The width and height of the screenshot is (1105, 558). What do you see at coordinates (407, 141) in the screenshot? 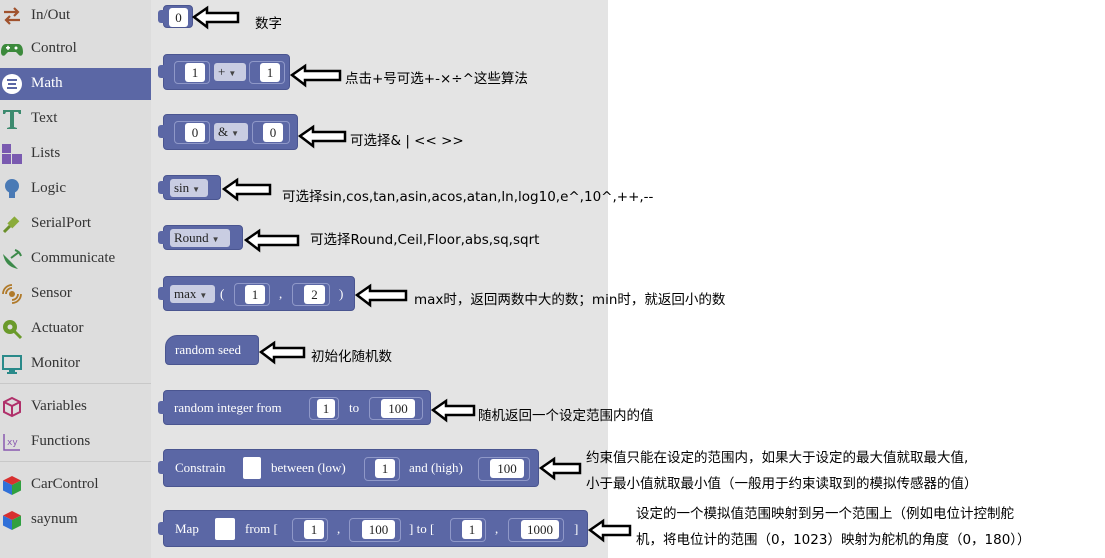
I see `annotation-bitwise: 可选择& | << >>` at bounding box center [407, 141].